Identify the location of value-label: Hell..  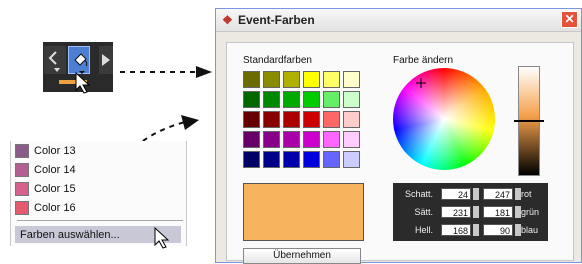
(423, 230).